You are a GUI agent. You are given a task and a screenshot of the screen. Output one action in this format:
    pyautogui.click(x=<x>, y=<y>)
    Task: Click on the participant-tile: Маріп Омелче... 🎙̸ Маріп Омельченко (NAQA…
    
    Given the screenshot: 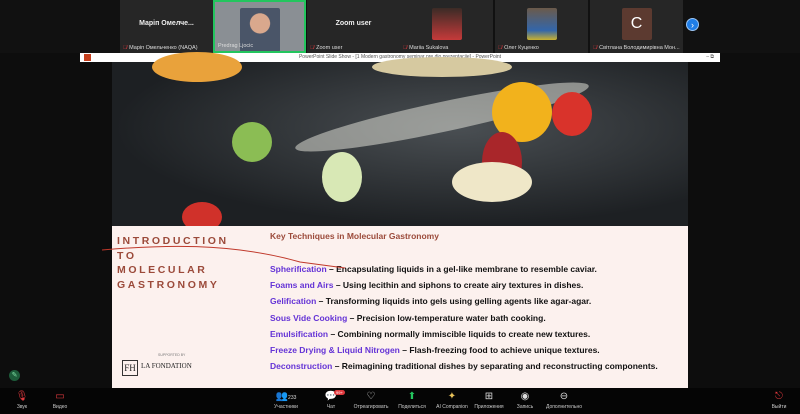 What is the action you would take?
    pyautogui.click(x=166, y=26)
    